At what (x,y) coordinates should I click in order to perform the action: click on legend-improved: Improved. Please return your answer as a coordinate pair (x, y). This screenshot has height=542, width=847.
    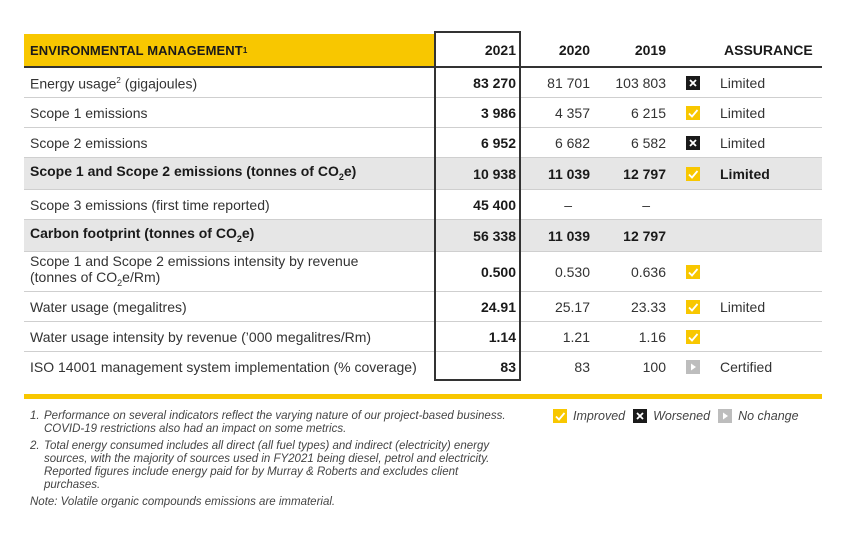
    Looking at the image, I should click on (589, 416).